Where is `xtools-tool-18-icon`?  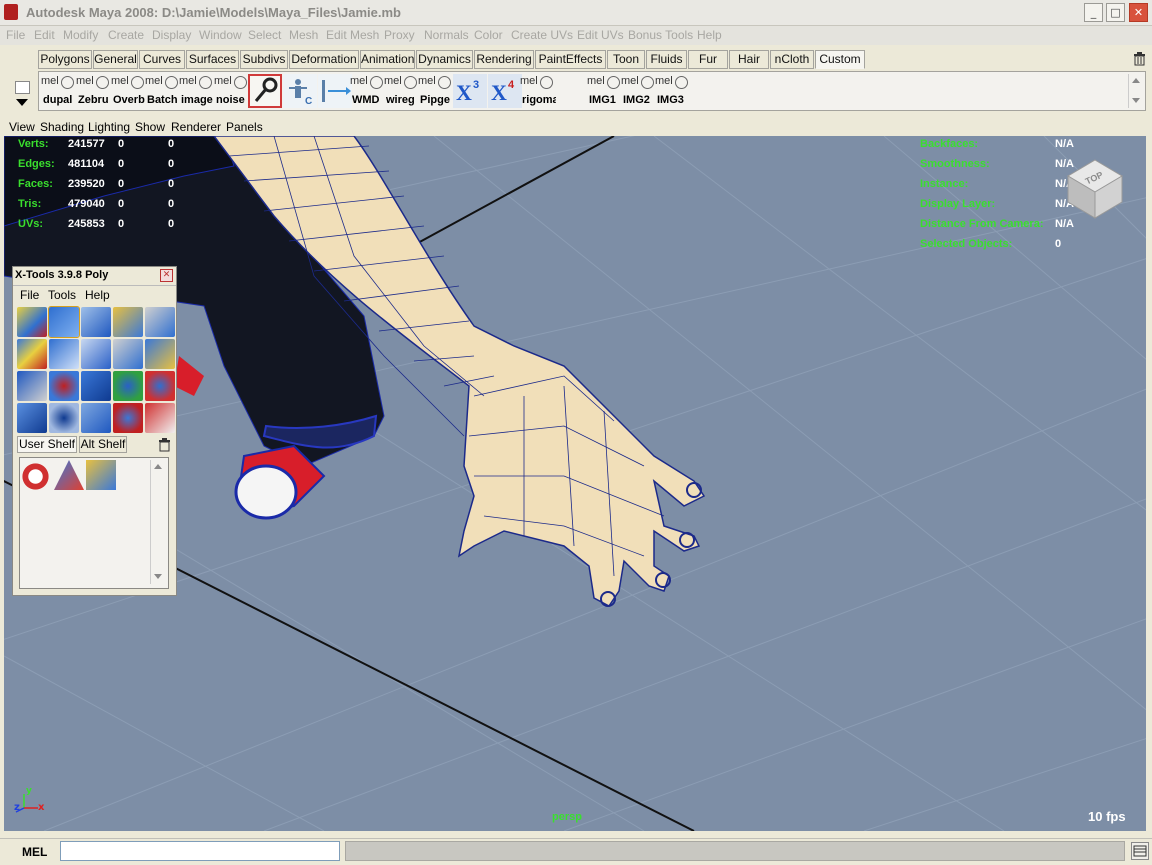 xtools-tool-18-icon is located at coordinates (96, 418).